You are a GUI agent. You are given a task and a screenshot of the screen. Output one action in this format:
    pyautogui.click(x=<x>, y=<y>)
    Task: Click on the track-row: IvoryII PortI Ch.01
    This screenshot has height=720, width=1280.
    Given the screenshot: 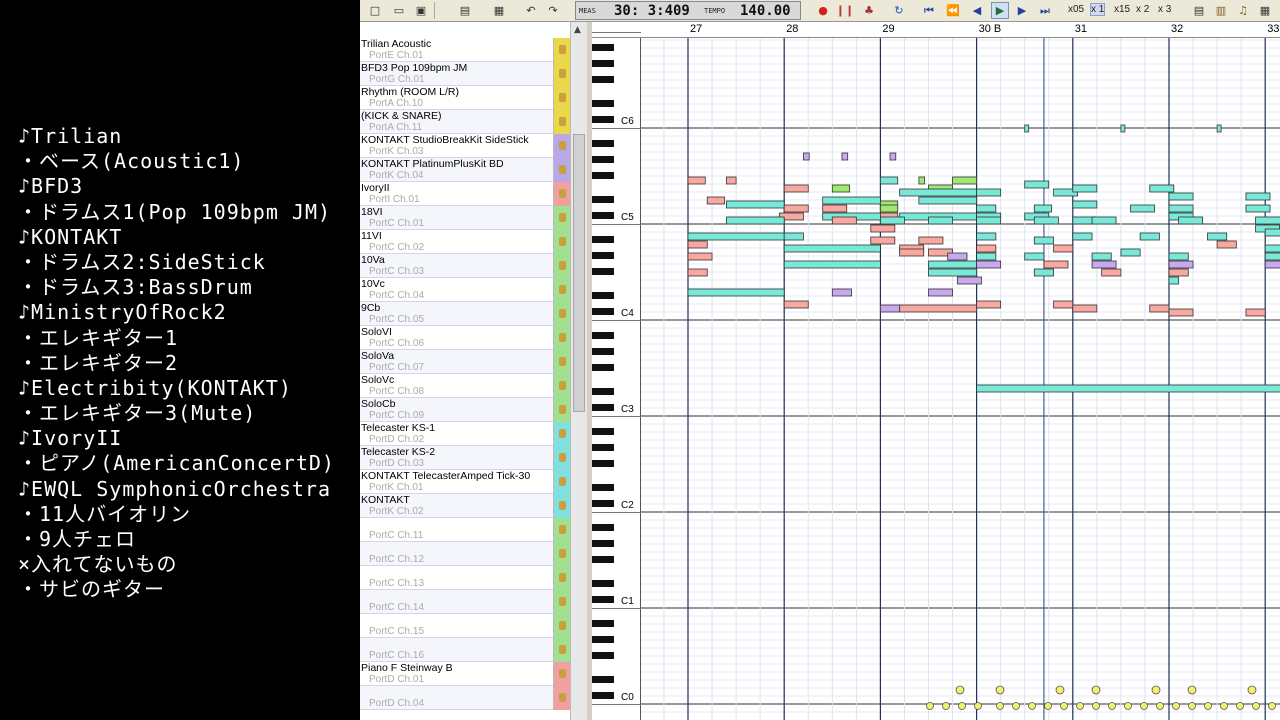 What is the action you would take?
    pyautogui.click(x=465, y=194)
    